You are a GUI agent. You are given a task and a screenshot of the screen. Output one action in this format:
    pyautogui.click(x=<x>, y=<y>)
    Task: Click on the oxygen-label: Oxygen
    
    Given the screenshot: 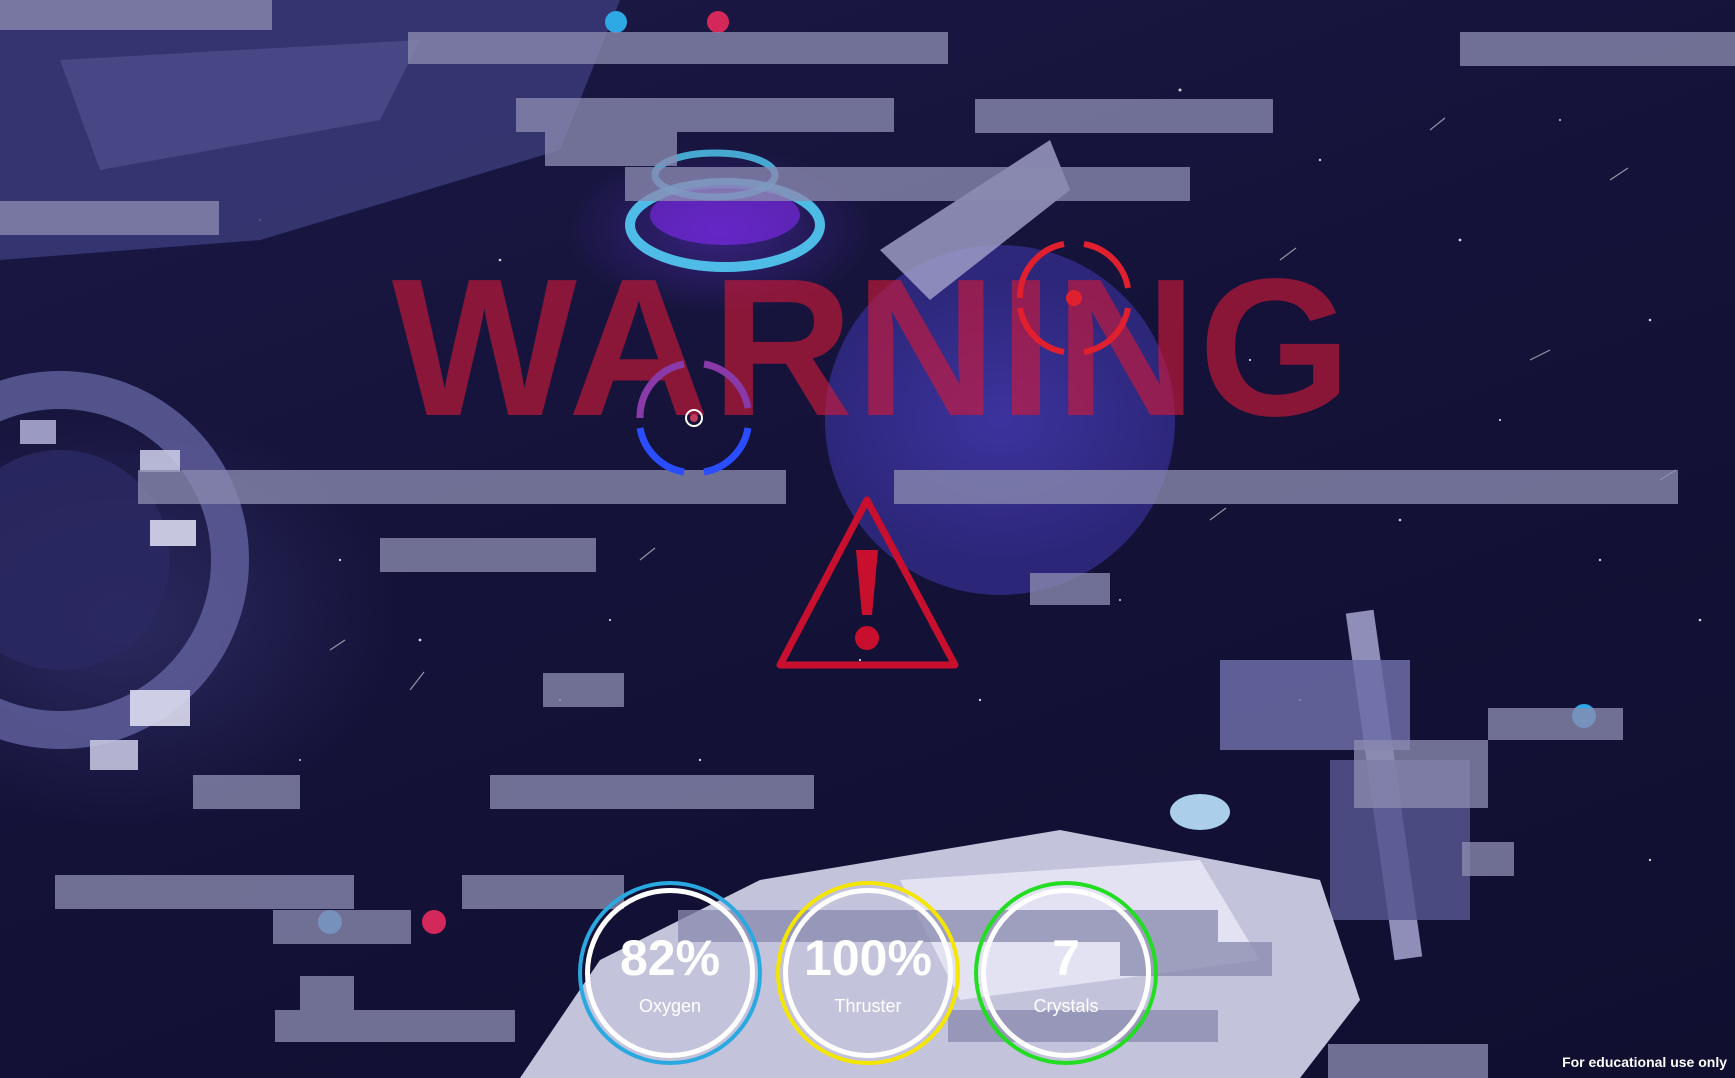 What is the action you would take?
    pyautogui.click(x=670, y=1006)
    